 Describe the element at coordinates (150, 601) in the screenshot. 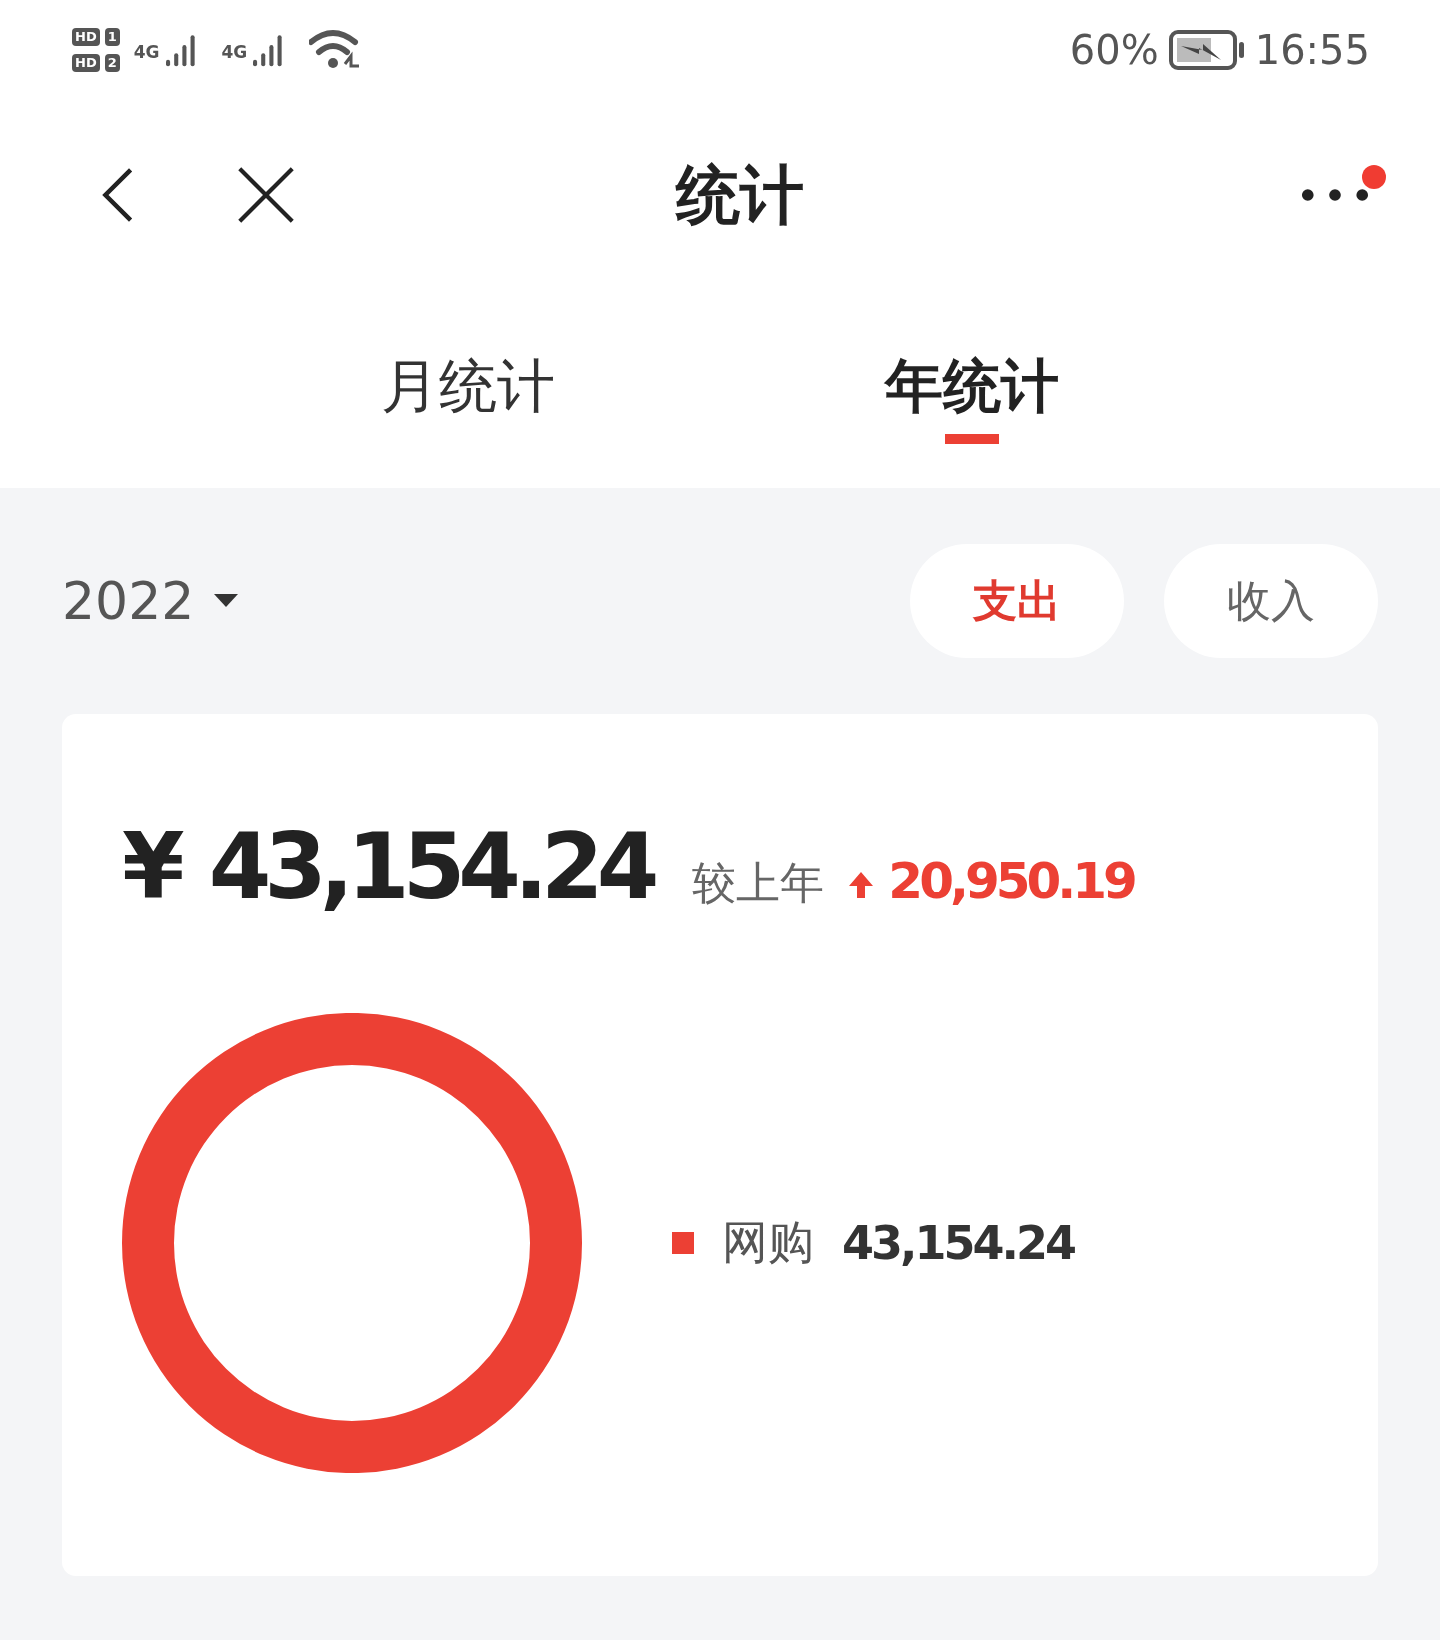

I see `year-dropdown: 2022` at that location.